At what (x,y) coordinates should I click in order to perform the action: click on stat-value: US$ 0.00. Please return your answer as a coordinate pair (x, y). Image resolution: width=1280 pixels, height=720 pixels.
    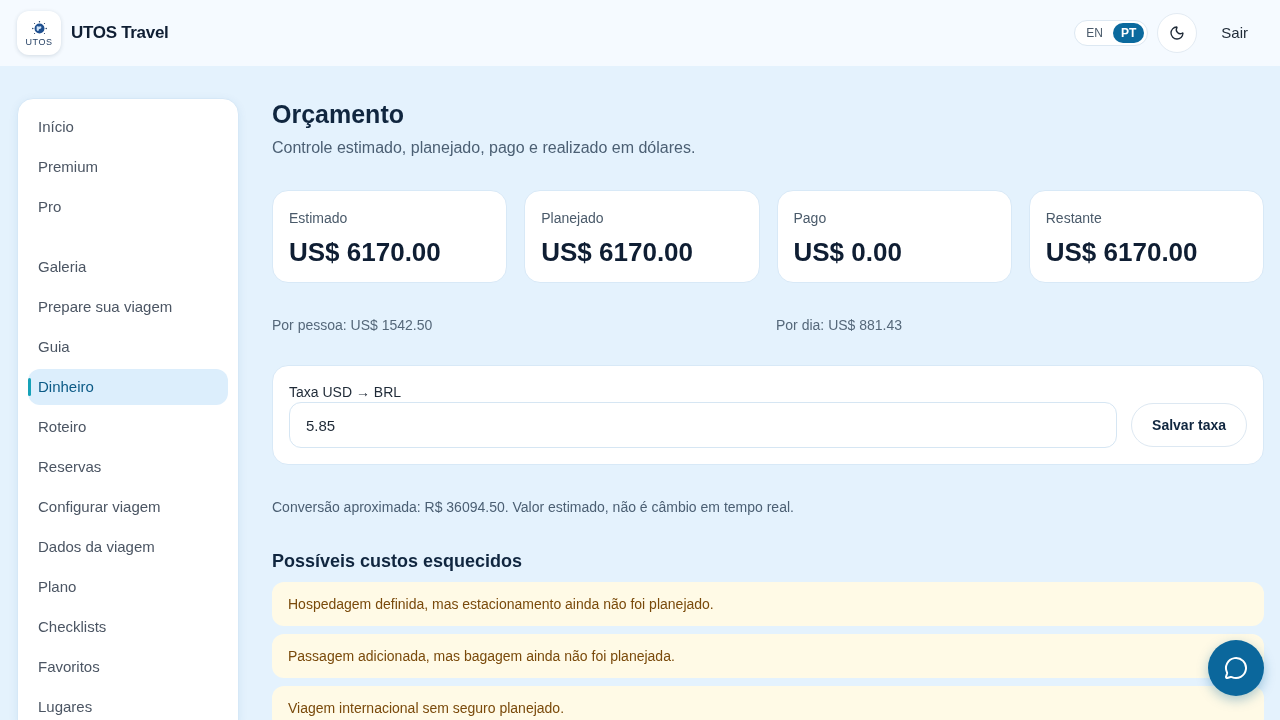
    Looking at the image, I should click on (848, 252).